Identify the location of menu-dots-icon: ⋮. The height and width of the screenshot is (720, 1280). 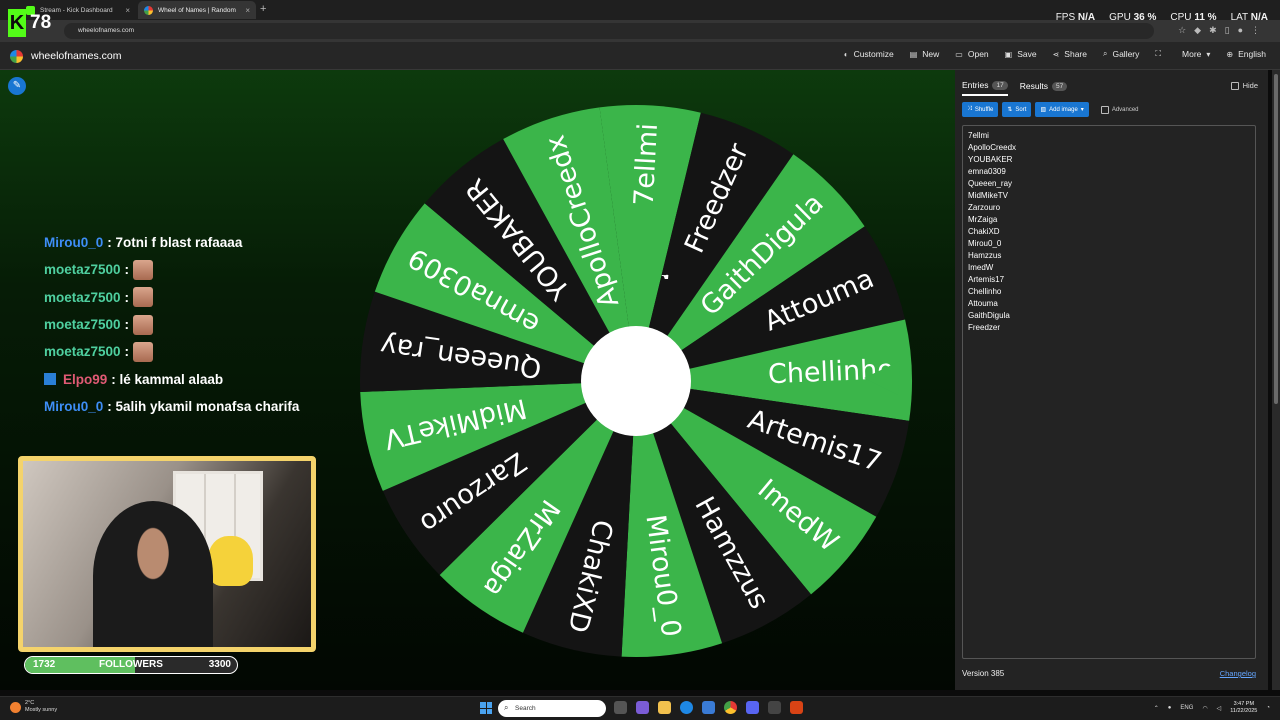
(1255, 30).